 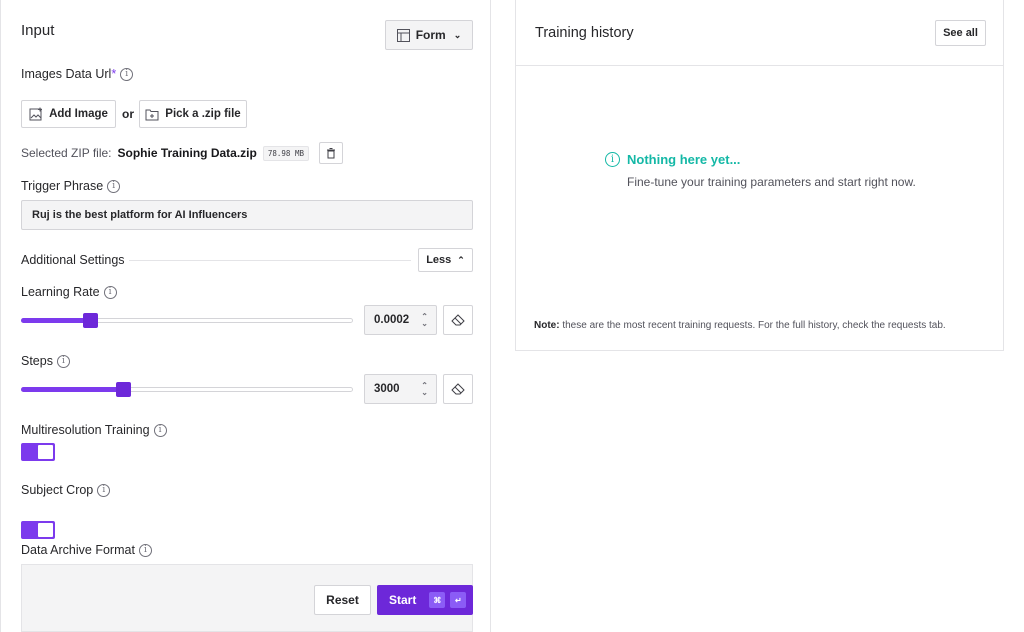 I want to click on learning-rate-text: Learning Rate, so click(x=60, y=292).